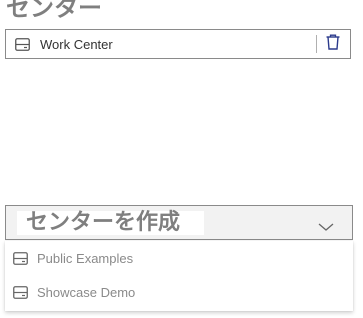 The height and width of the screenshot is (318, 363). Describe the element at coordinates (326, 224) in the screenshot. I see `chevron-down-icon` at that location.